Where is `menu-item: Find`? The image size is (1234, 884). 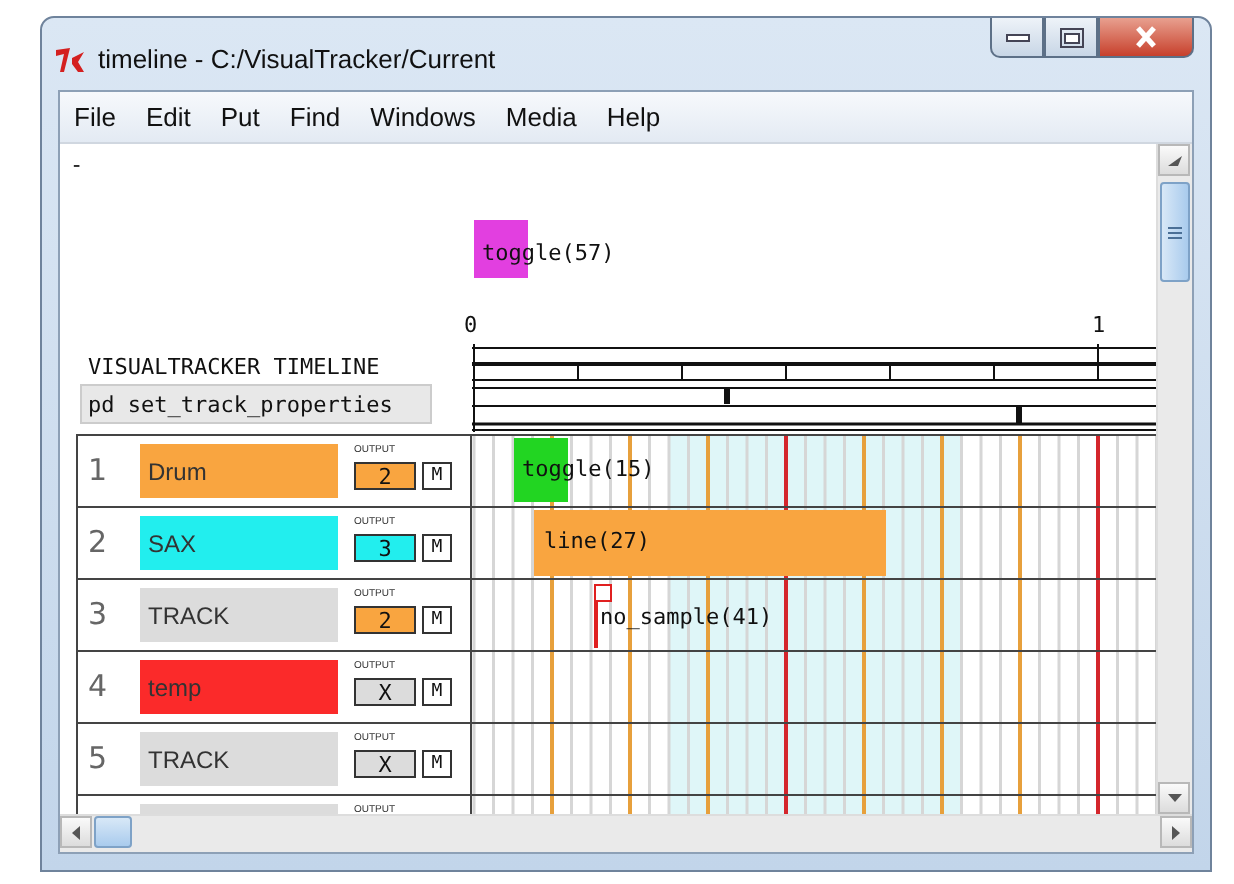 menu-item: Find is located at coordinates (315, 117).